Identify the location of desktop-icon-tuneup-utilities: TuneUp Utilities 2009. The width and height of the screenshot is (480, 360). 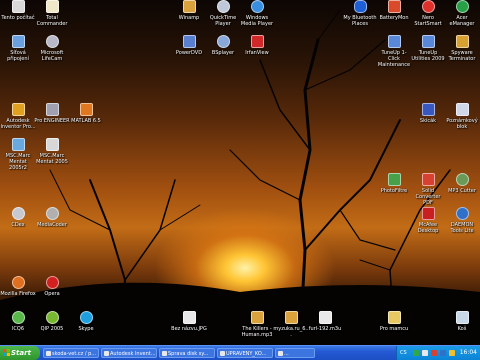
(428, 48).